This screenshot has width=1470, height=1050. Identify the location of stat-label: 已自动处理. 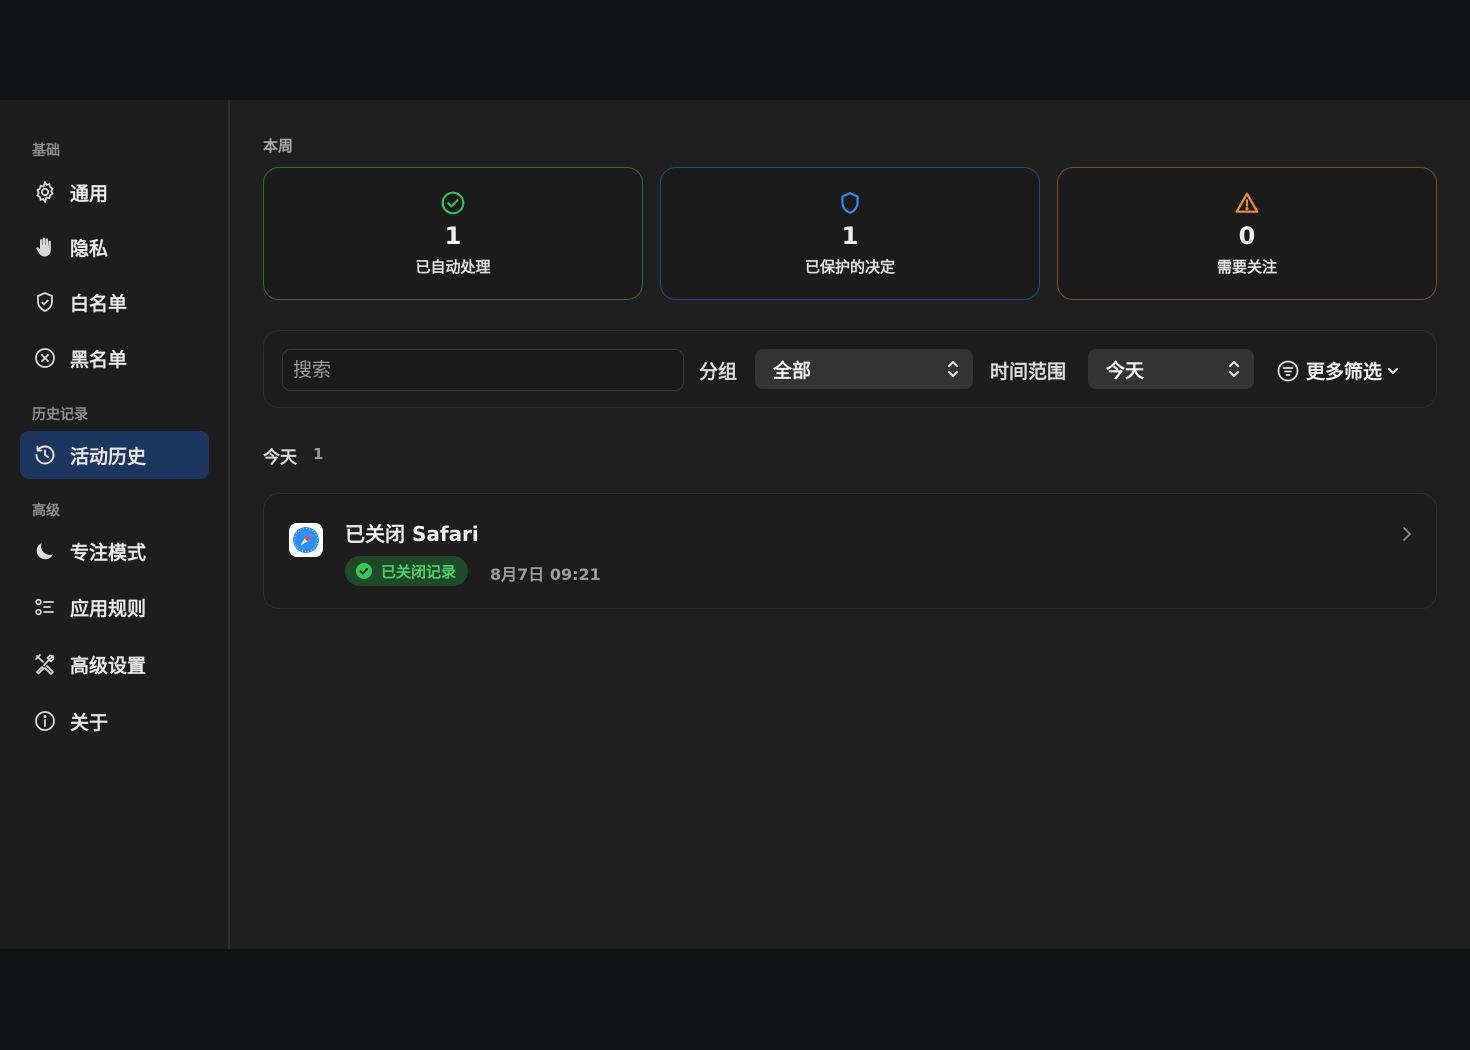
(453, 267).